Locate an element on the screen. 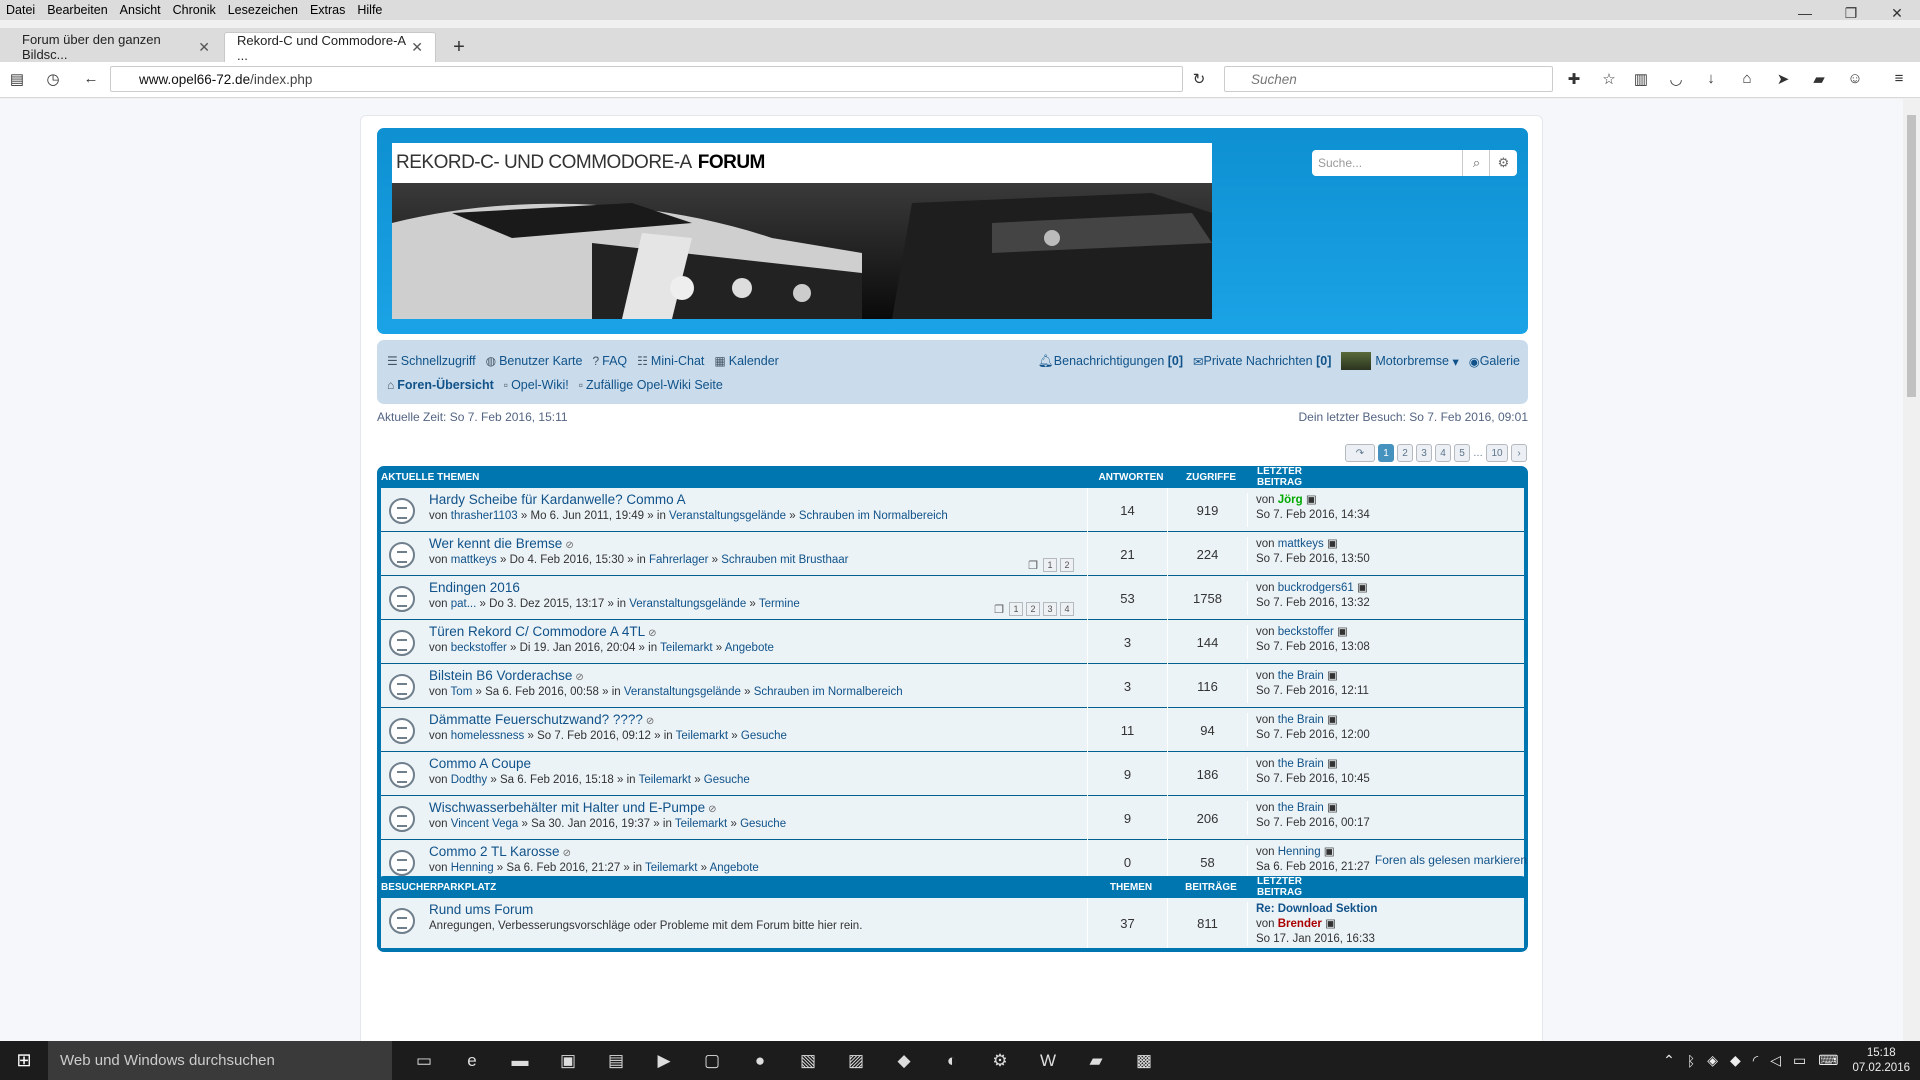 The width and height of the screenshot is (1920, 1080). download-icon: ↓ is located at coordinates (1711, 78).